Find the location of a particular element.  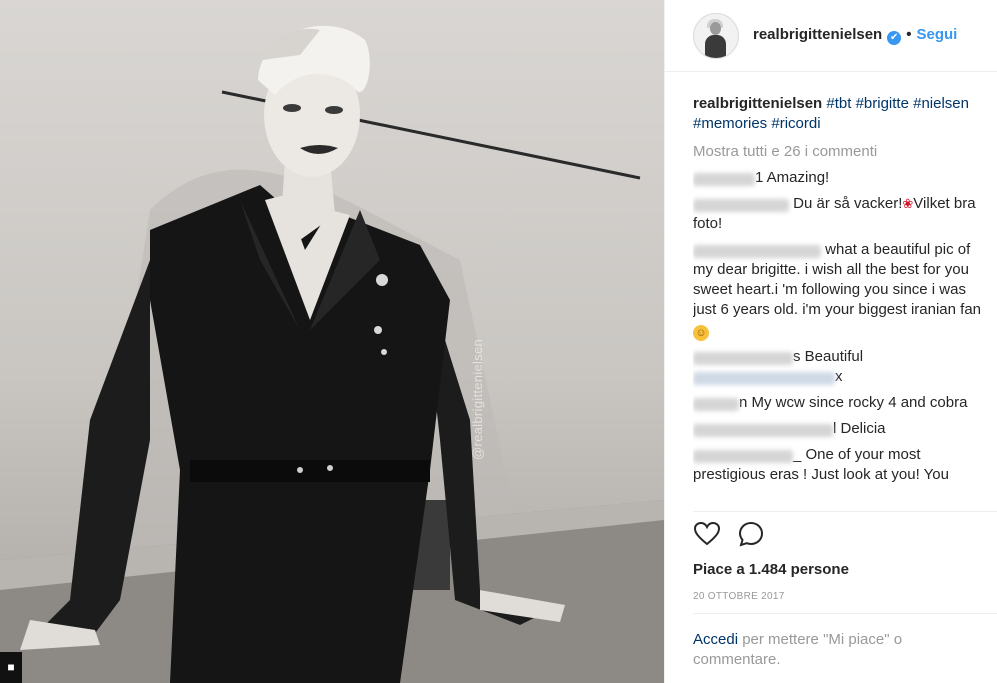

comment-item: xxxxxxn My wcw since rocky 4 and cobra is located at coordinates (841, 403).